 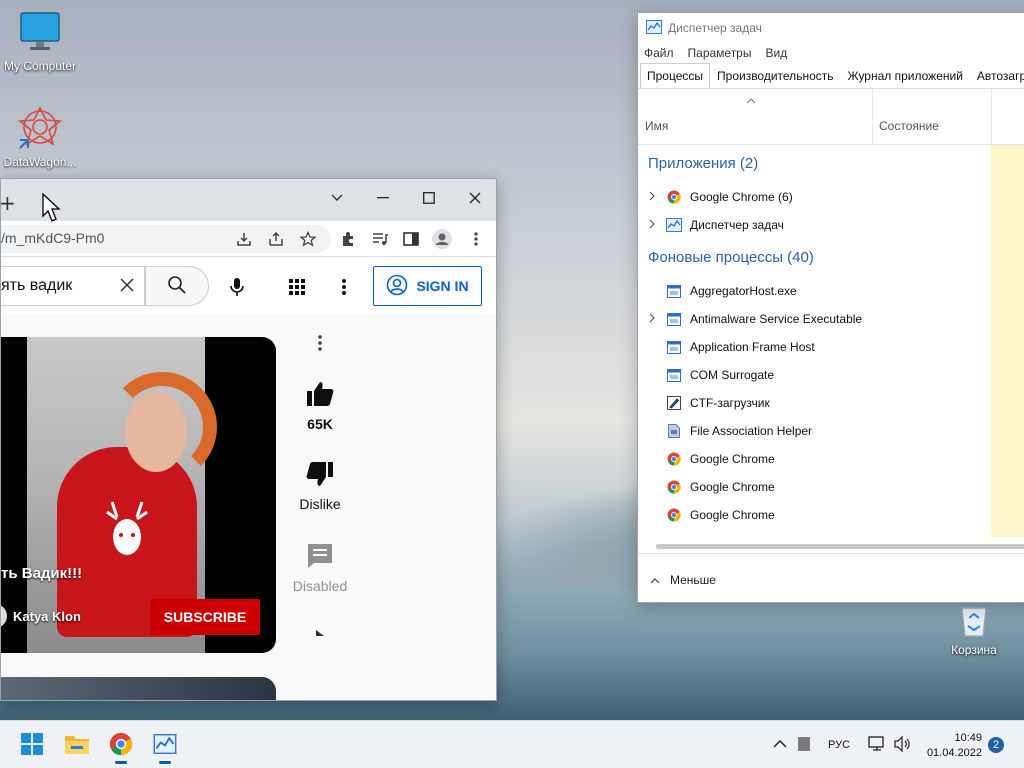 I want to click on recycle-bin-icon, so click(x=974, y=621).